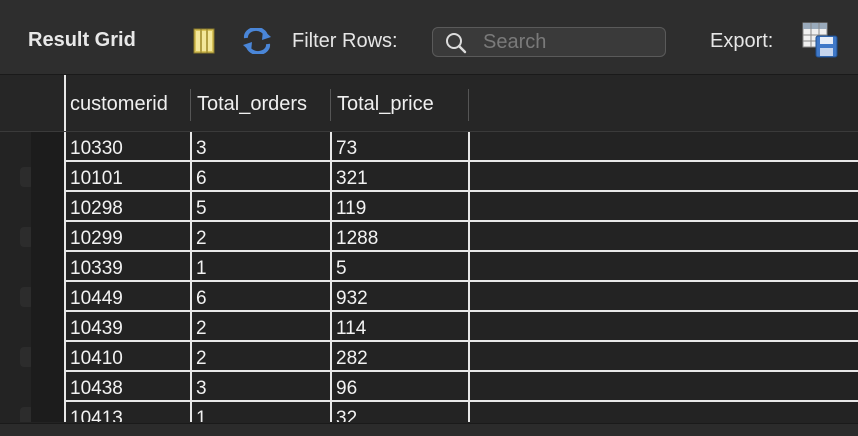 This screenshot has width=858, height=436. I want to click on cell-total-price: 1288, so click(357, 239).